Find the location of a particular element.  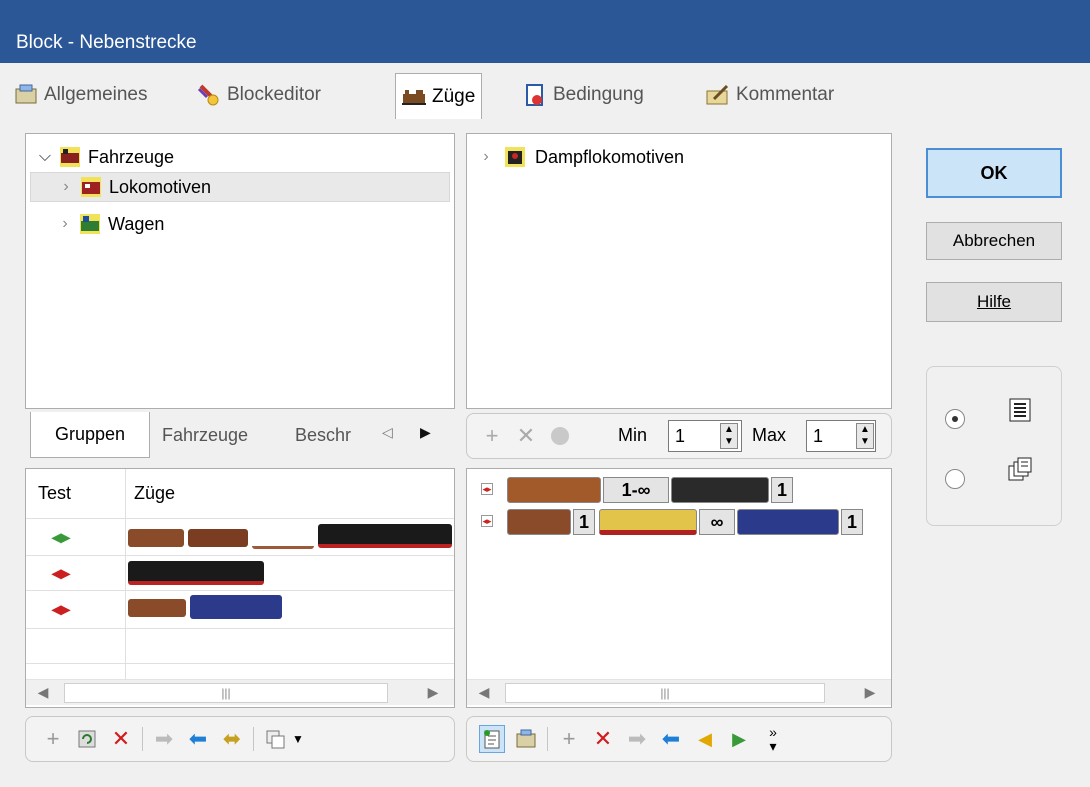

overflow-icon: » ▾ is located at coordinates (773, 739).